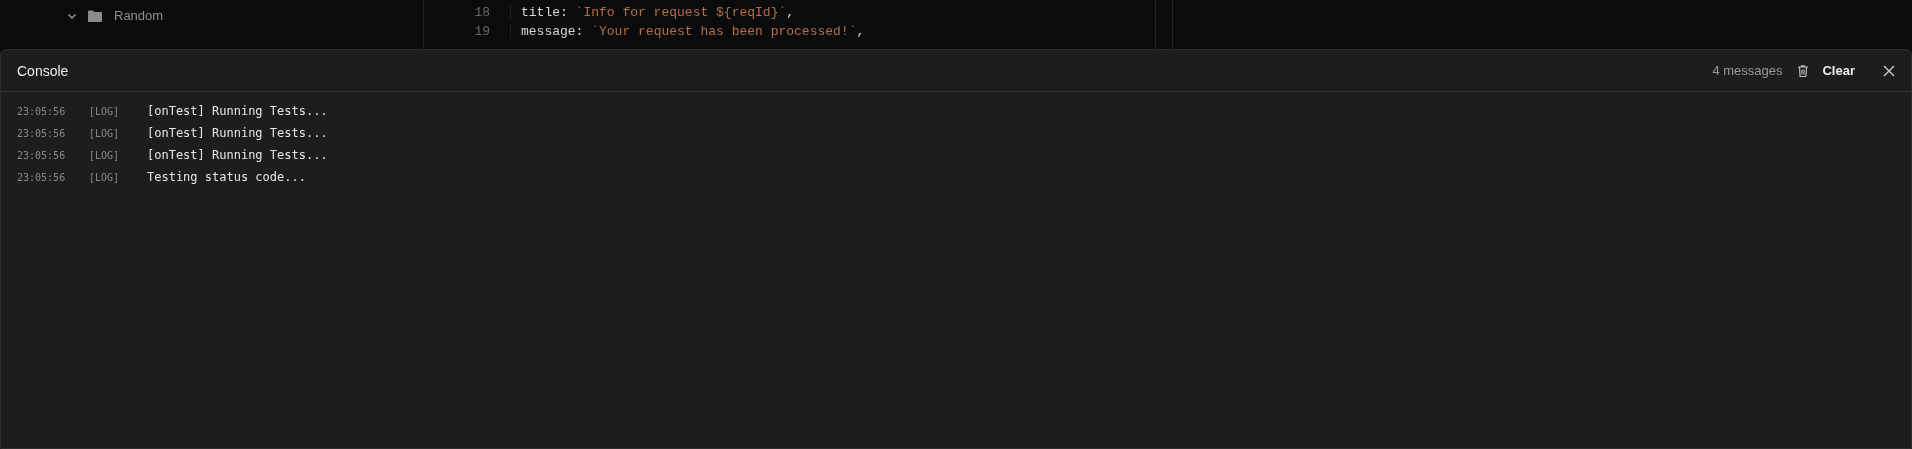 Image resolution: width=1912 pixels, height=449 pixels. I want to click on trash-icon, so click(1803, 70).